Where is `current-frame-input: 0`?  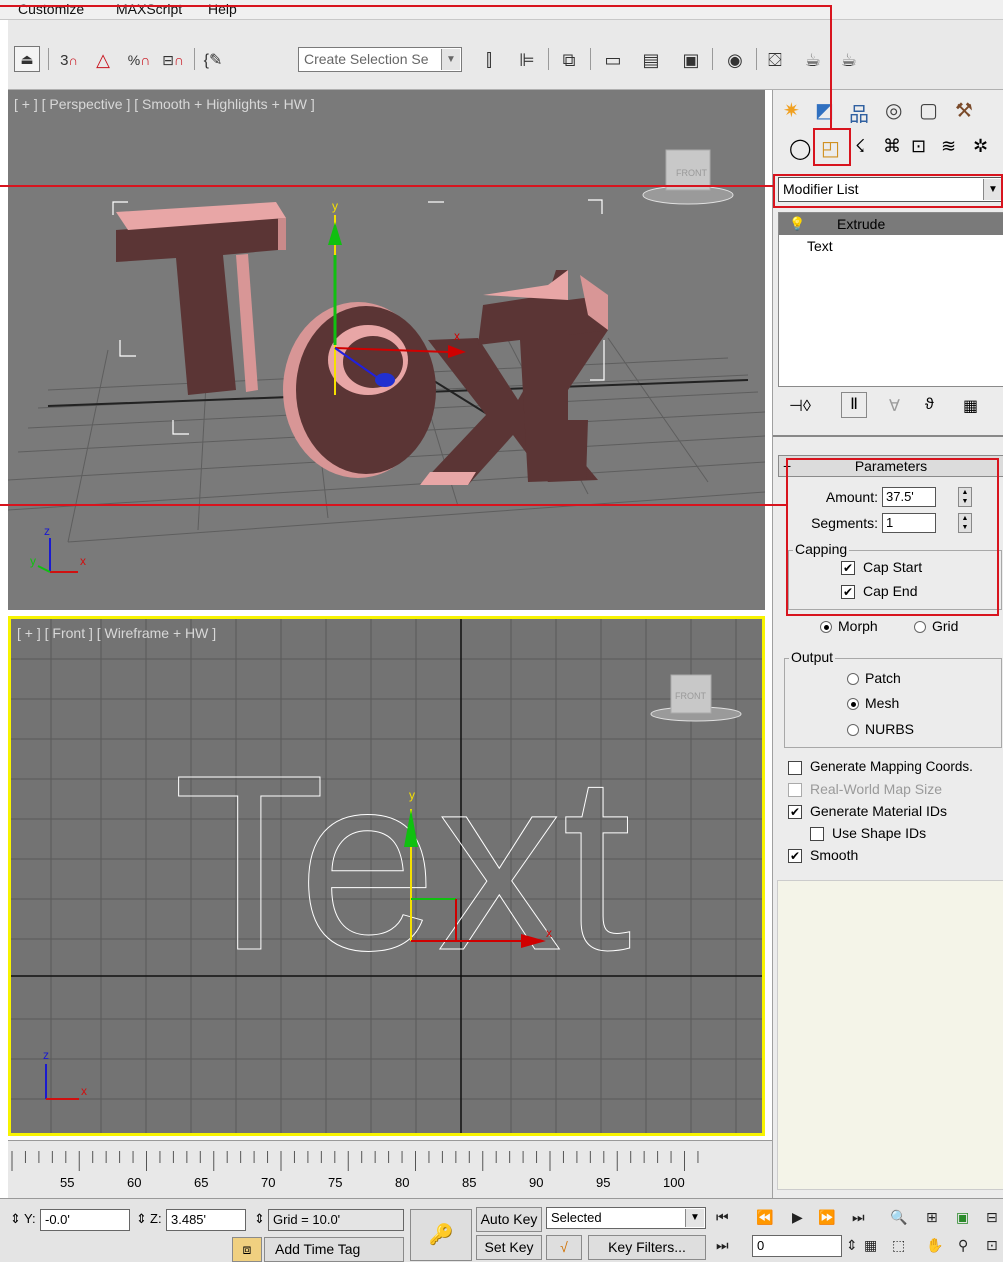
current-frame-input: 0 is located at coordinates (797, 1246).